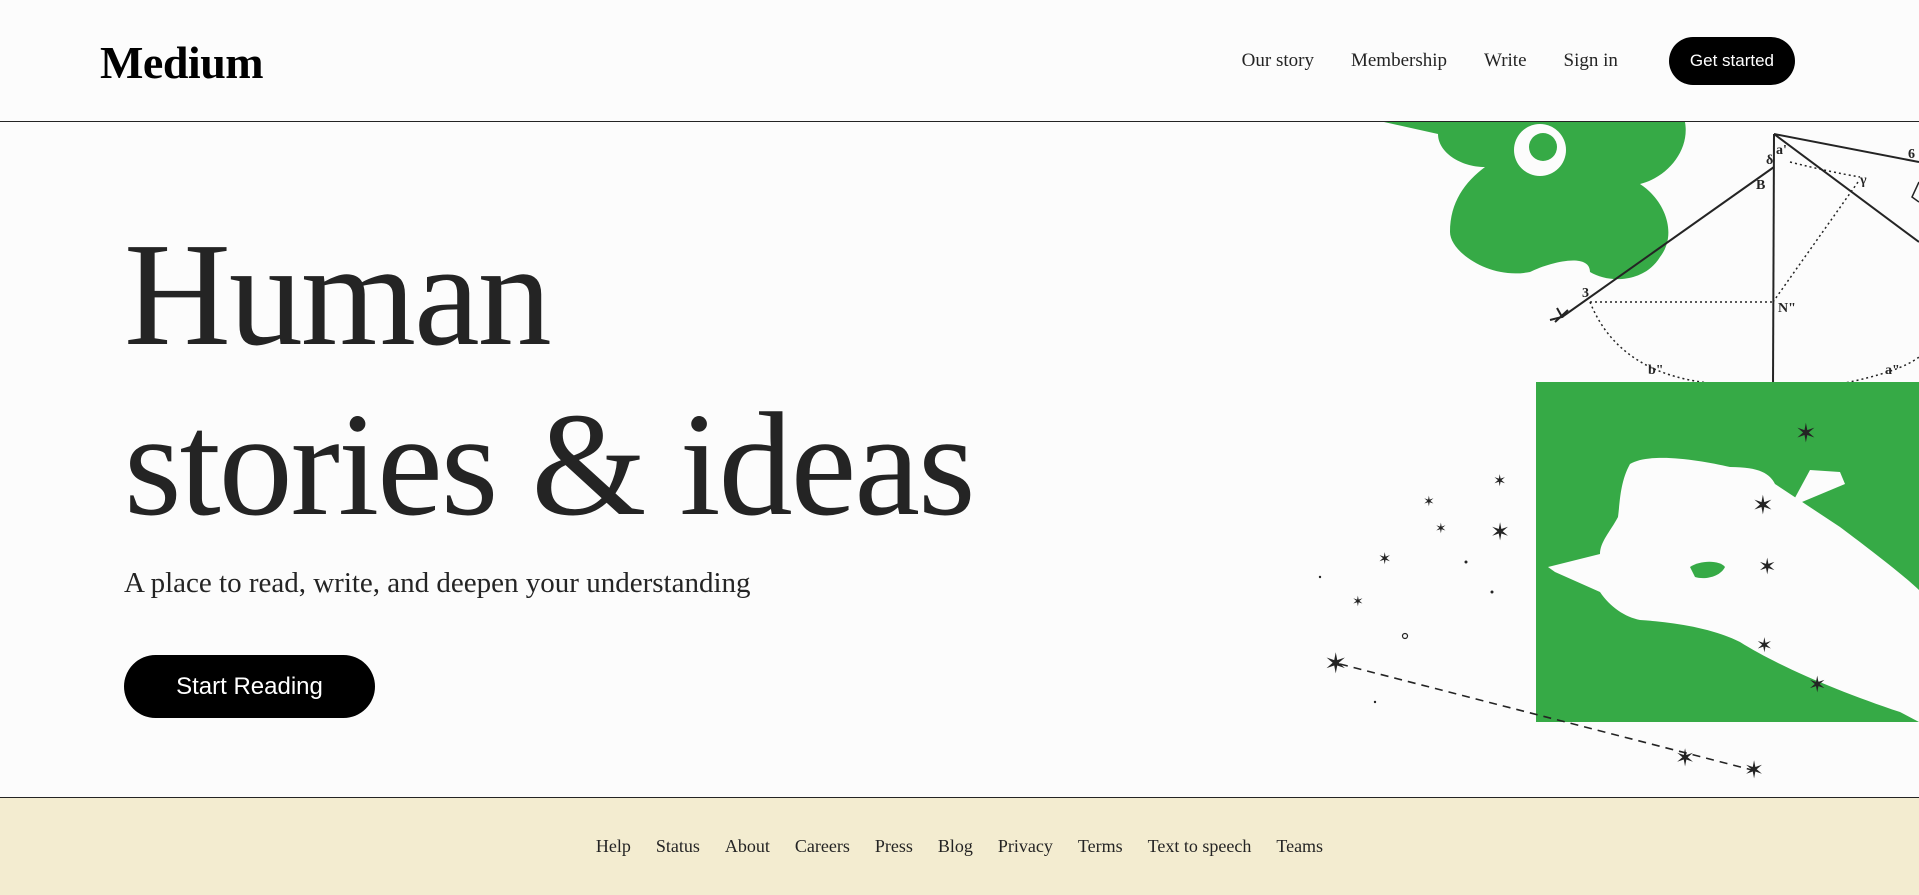 The height and width of the screenshot is (895, 1919). What do you see at coordinates (1760, 185) in the screenshot?
I see `diagram-label-b: B` at bounding box center [1760, 185].